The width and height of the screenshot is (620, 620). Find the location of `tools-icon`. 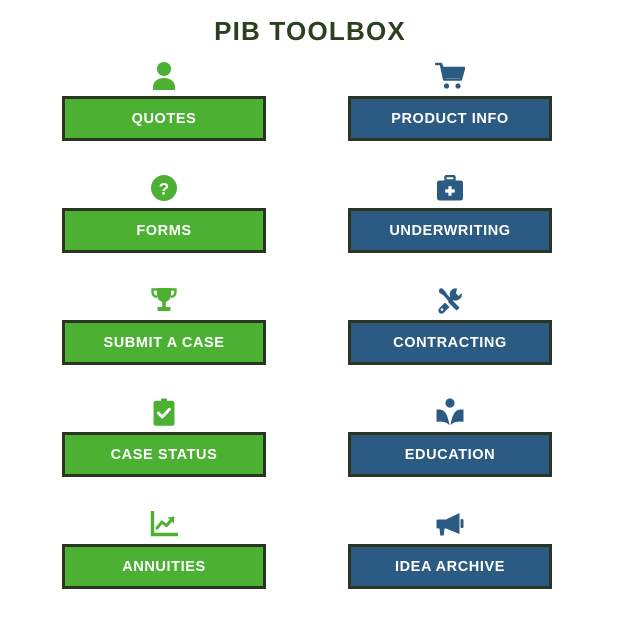

tools-icon is located at coordinates (450, 300).